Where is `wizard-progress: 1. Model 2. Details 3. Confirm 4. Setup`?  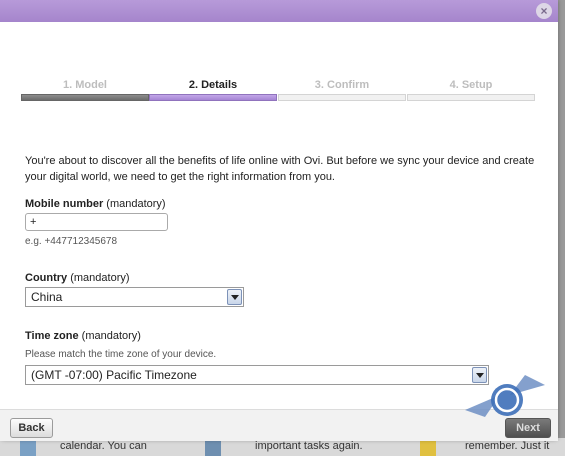 wizard-progress: 1. Model 2. Details 3. Confirm 4. Setup is located at coordinates (278, 90).